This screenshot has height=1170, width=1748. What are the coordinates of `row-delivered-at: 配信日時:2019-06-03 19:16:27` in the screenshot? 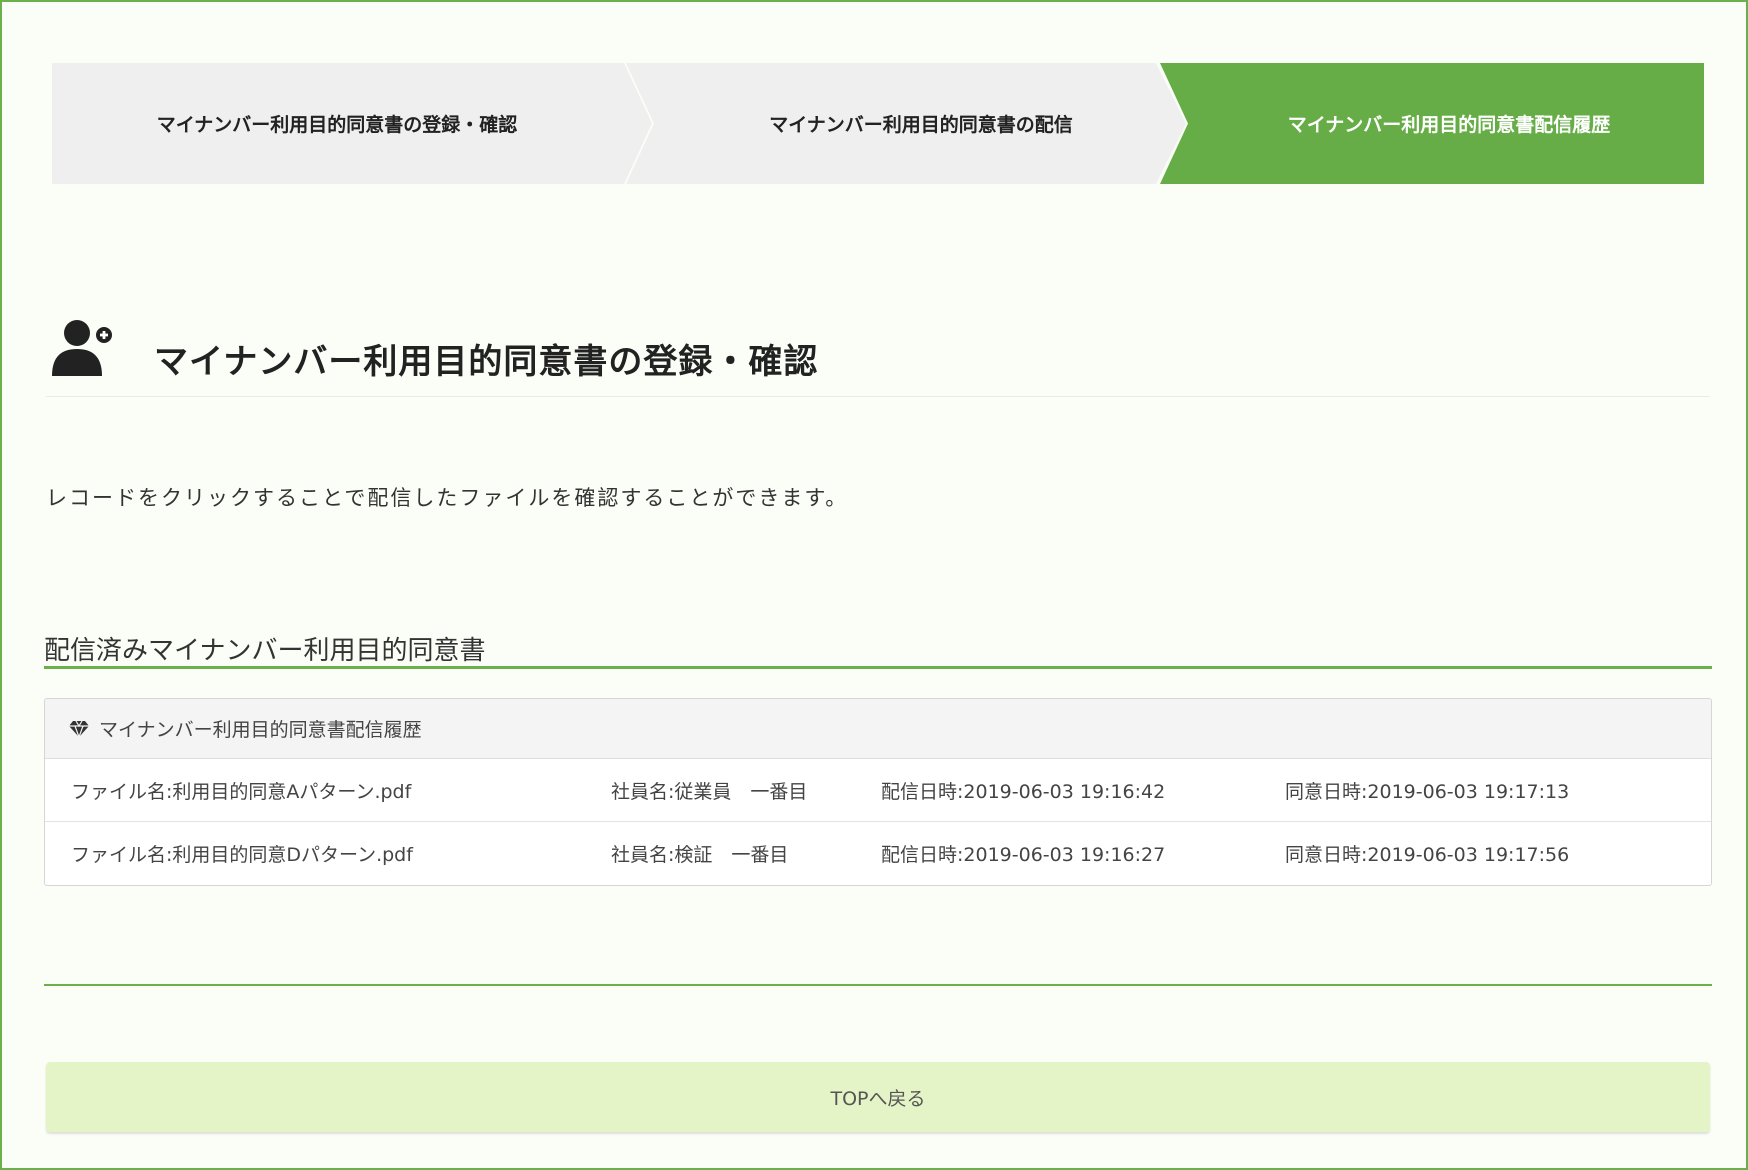 It's located at (1023, 854).